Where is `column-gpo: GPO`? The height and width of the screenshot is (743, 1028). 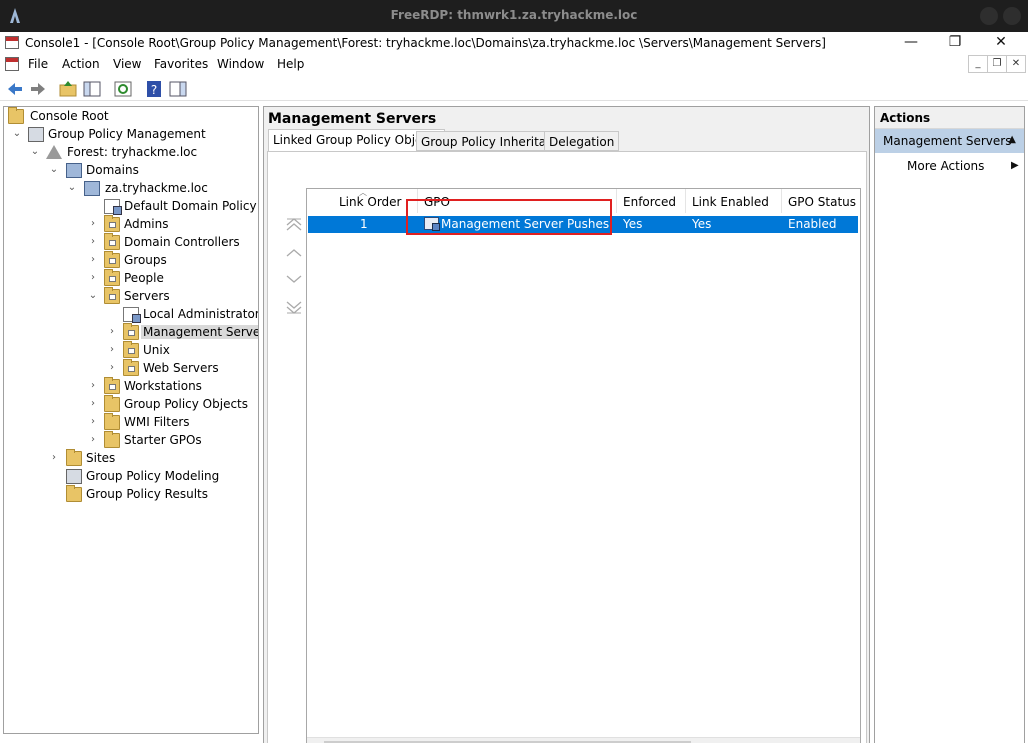 column-gpo: GPO is located at coordinates (517, 201).